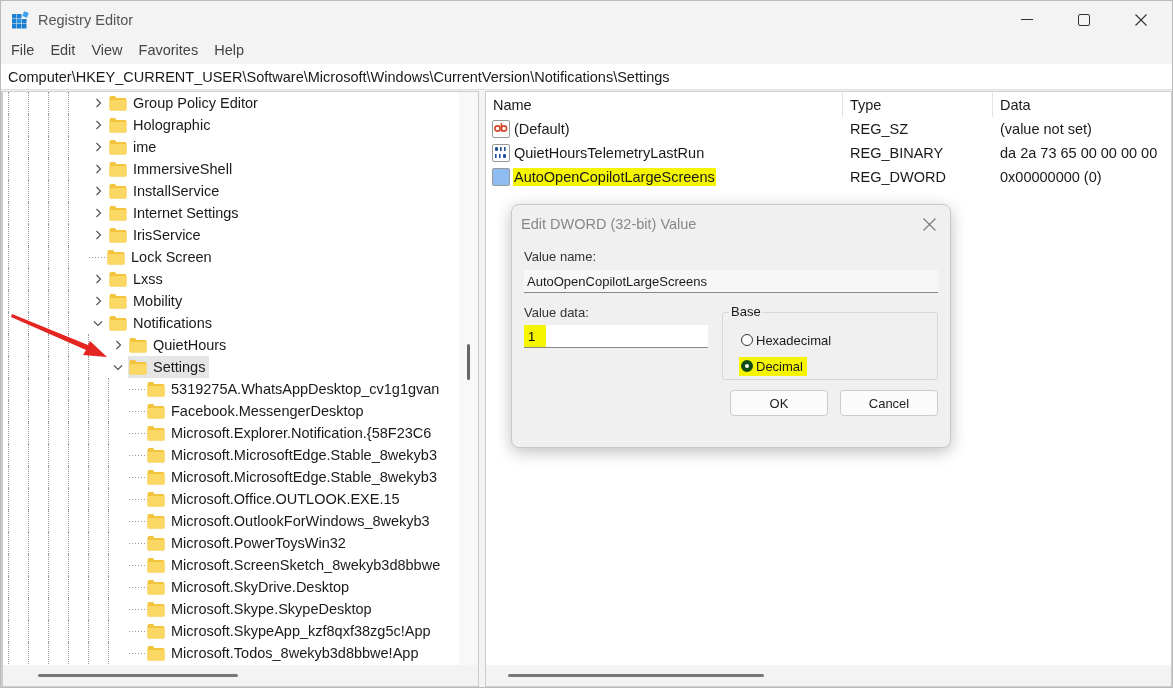 The height and width of the screenshot is (688, 1173). What do you see at coordinates (275, 499) in the screenshot?
I see `tree-item: Microsoft.Office.OUTLOOK.EXE.15` at bounding box center [275, 499].